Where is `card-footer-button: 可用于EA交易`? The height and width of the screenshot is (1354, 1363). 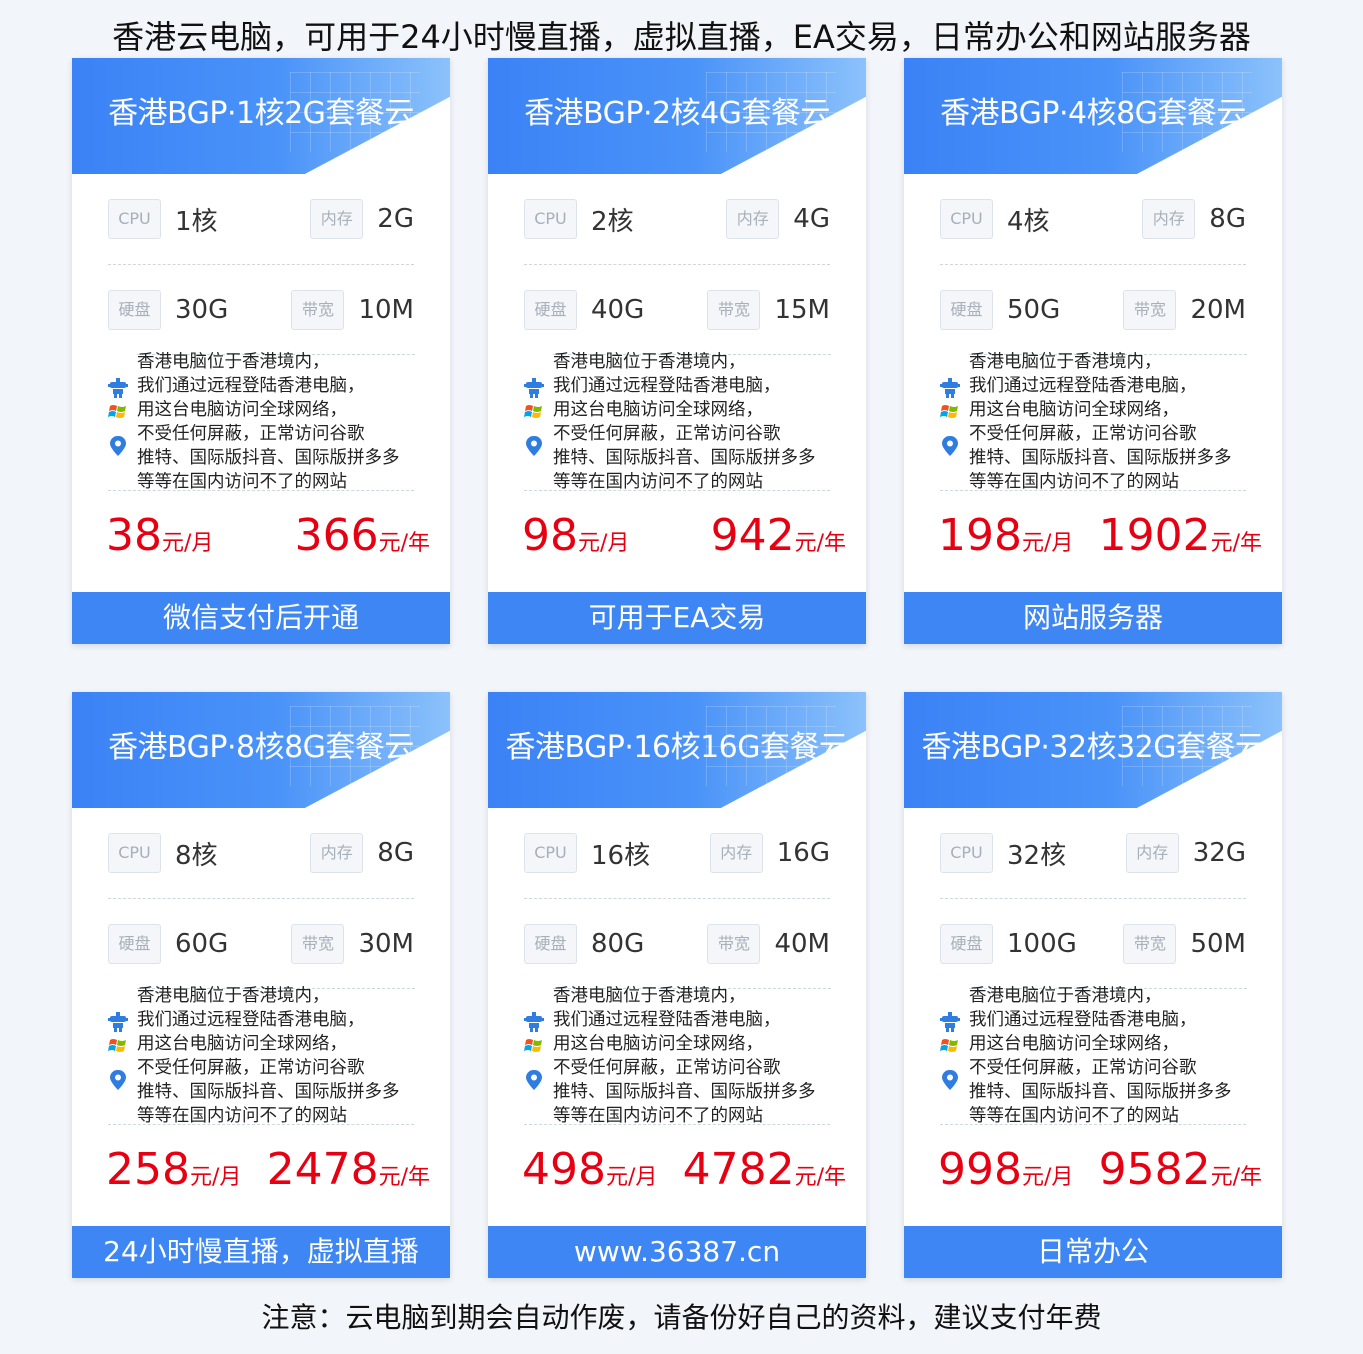 card-footer-button: 可用于EA交易 is located at coordinates (677, 618).